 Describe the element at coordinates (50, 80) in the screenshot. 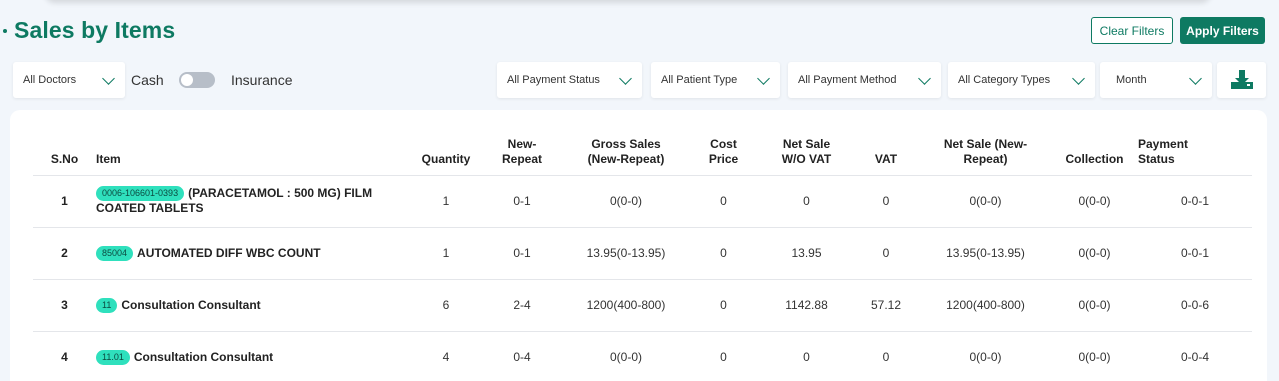

I see `doctors-select-value: All Doctors` at that location.